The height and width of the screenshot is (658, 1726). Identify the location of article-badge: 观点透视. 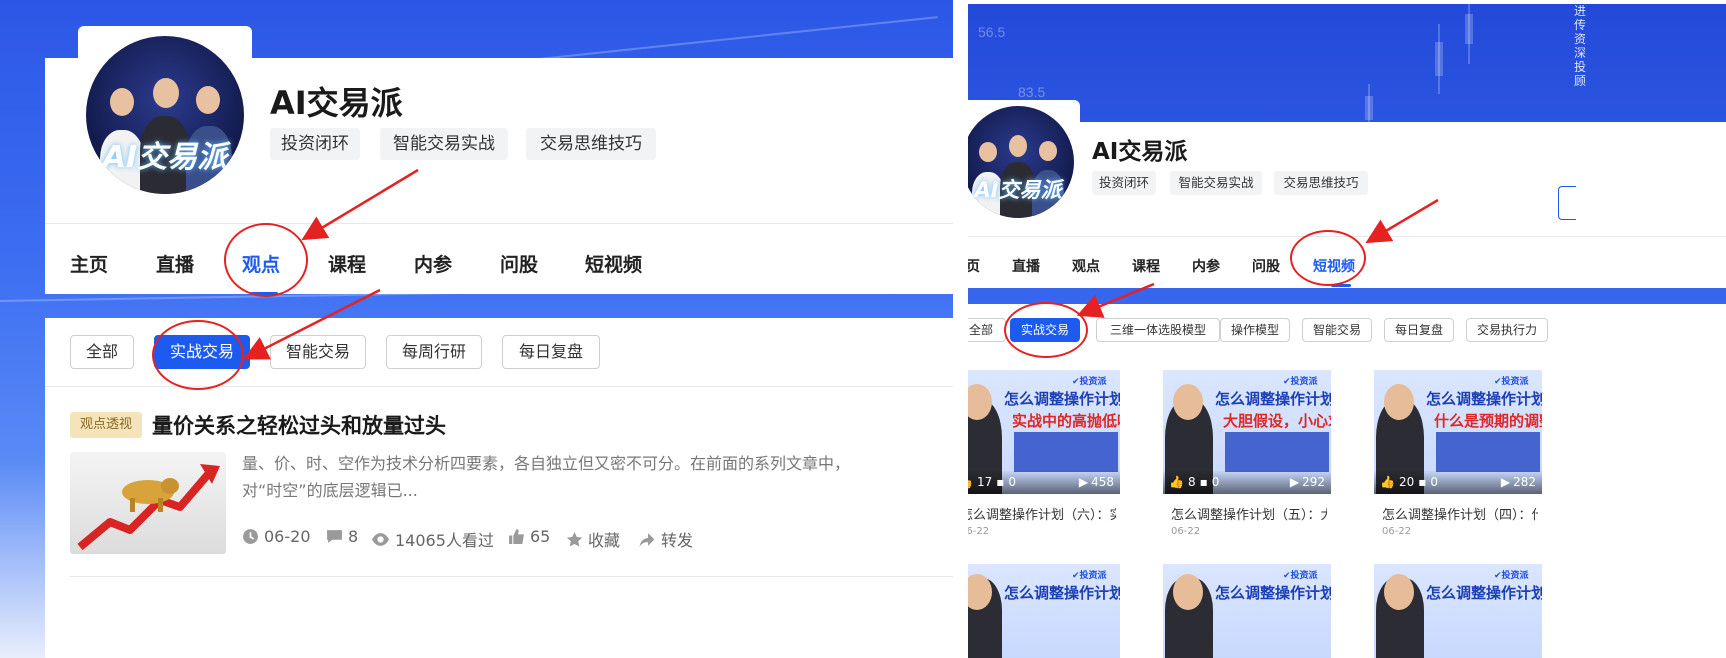
(106, 425).